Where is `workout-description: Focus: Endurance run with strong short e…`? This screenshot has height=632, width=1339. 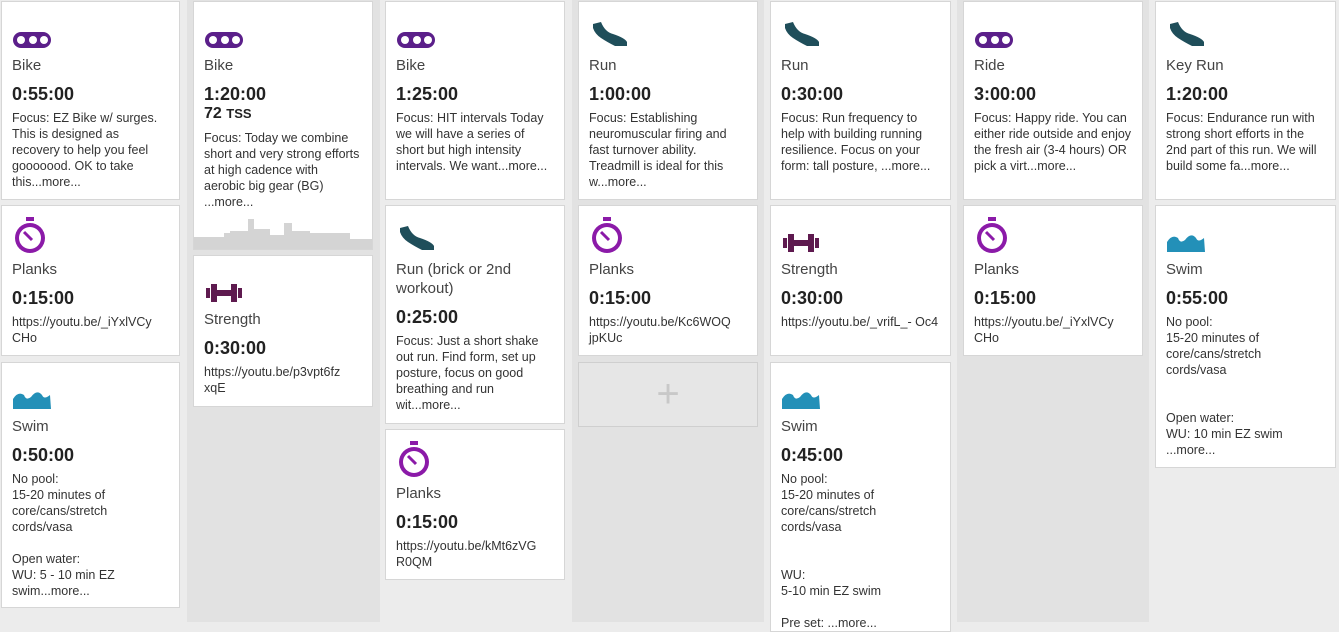
workout-description: Focus: Endurance run with strong short e… is located at coordinates (1241, 142).